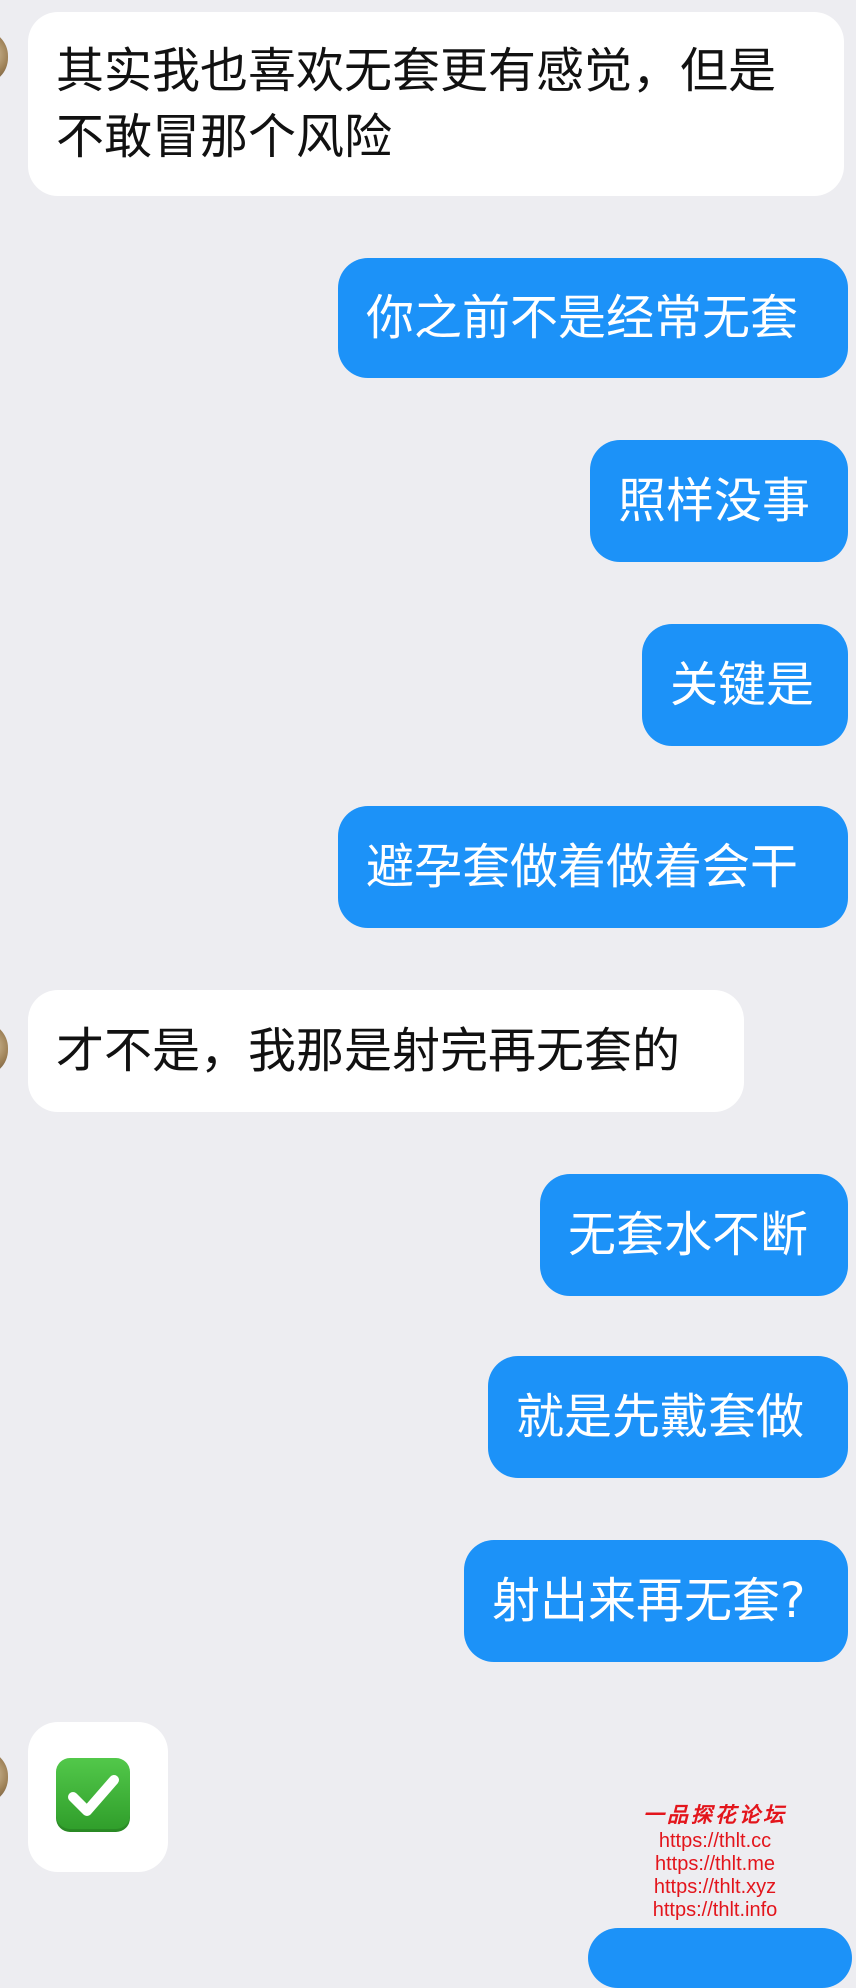 This screenshot has width=856, height=1988. Describe the element at coordinates (742, 685) in the screenshot. I see `message-text: 关键是` at that location.